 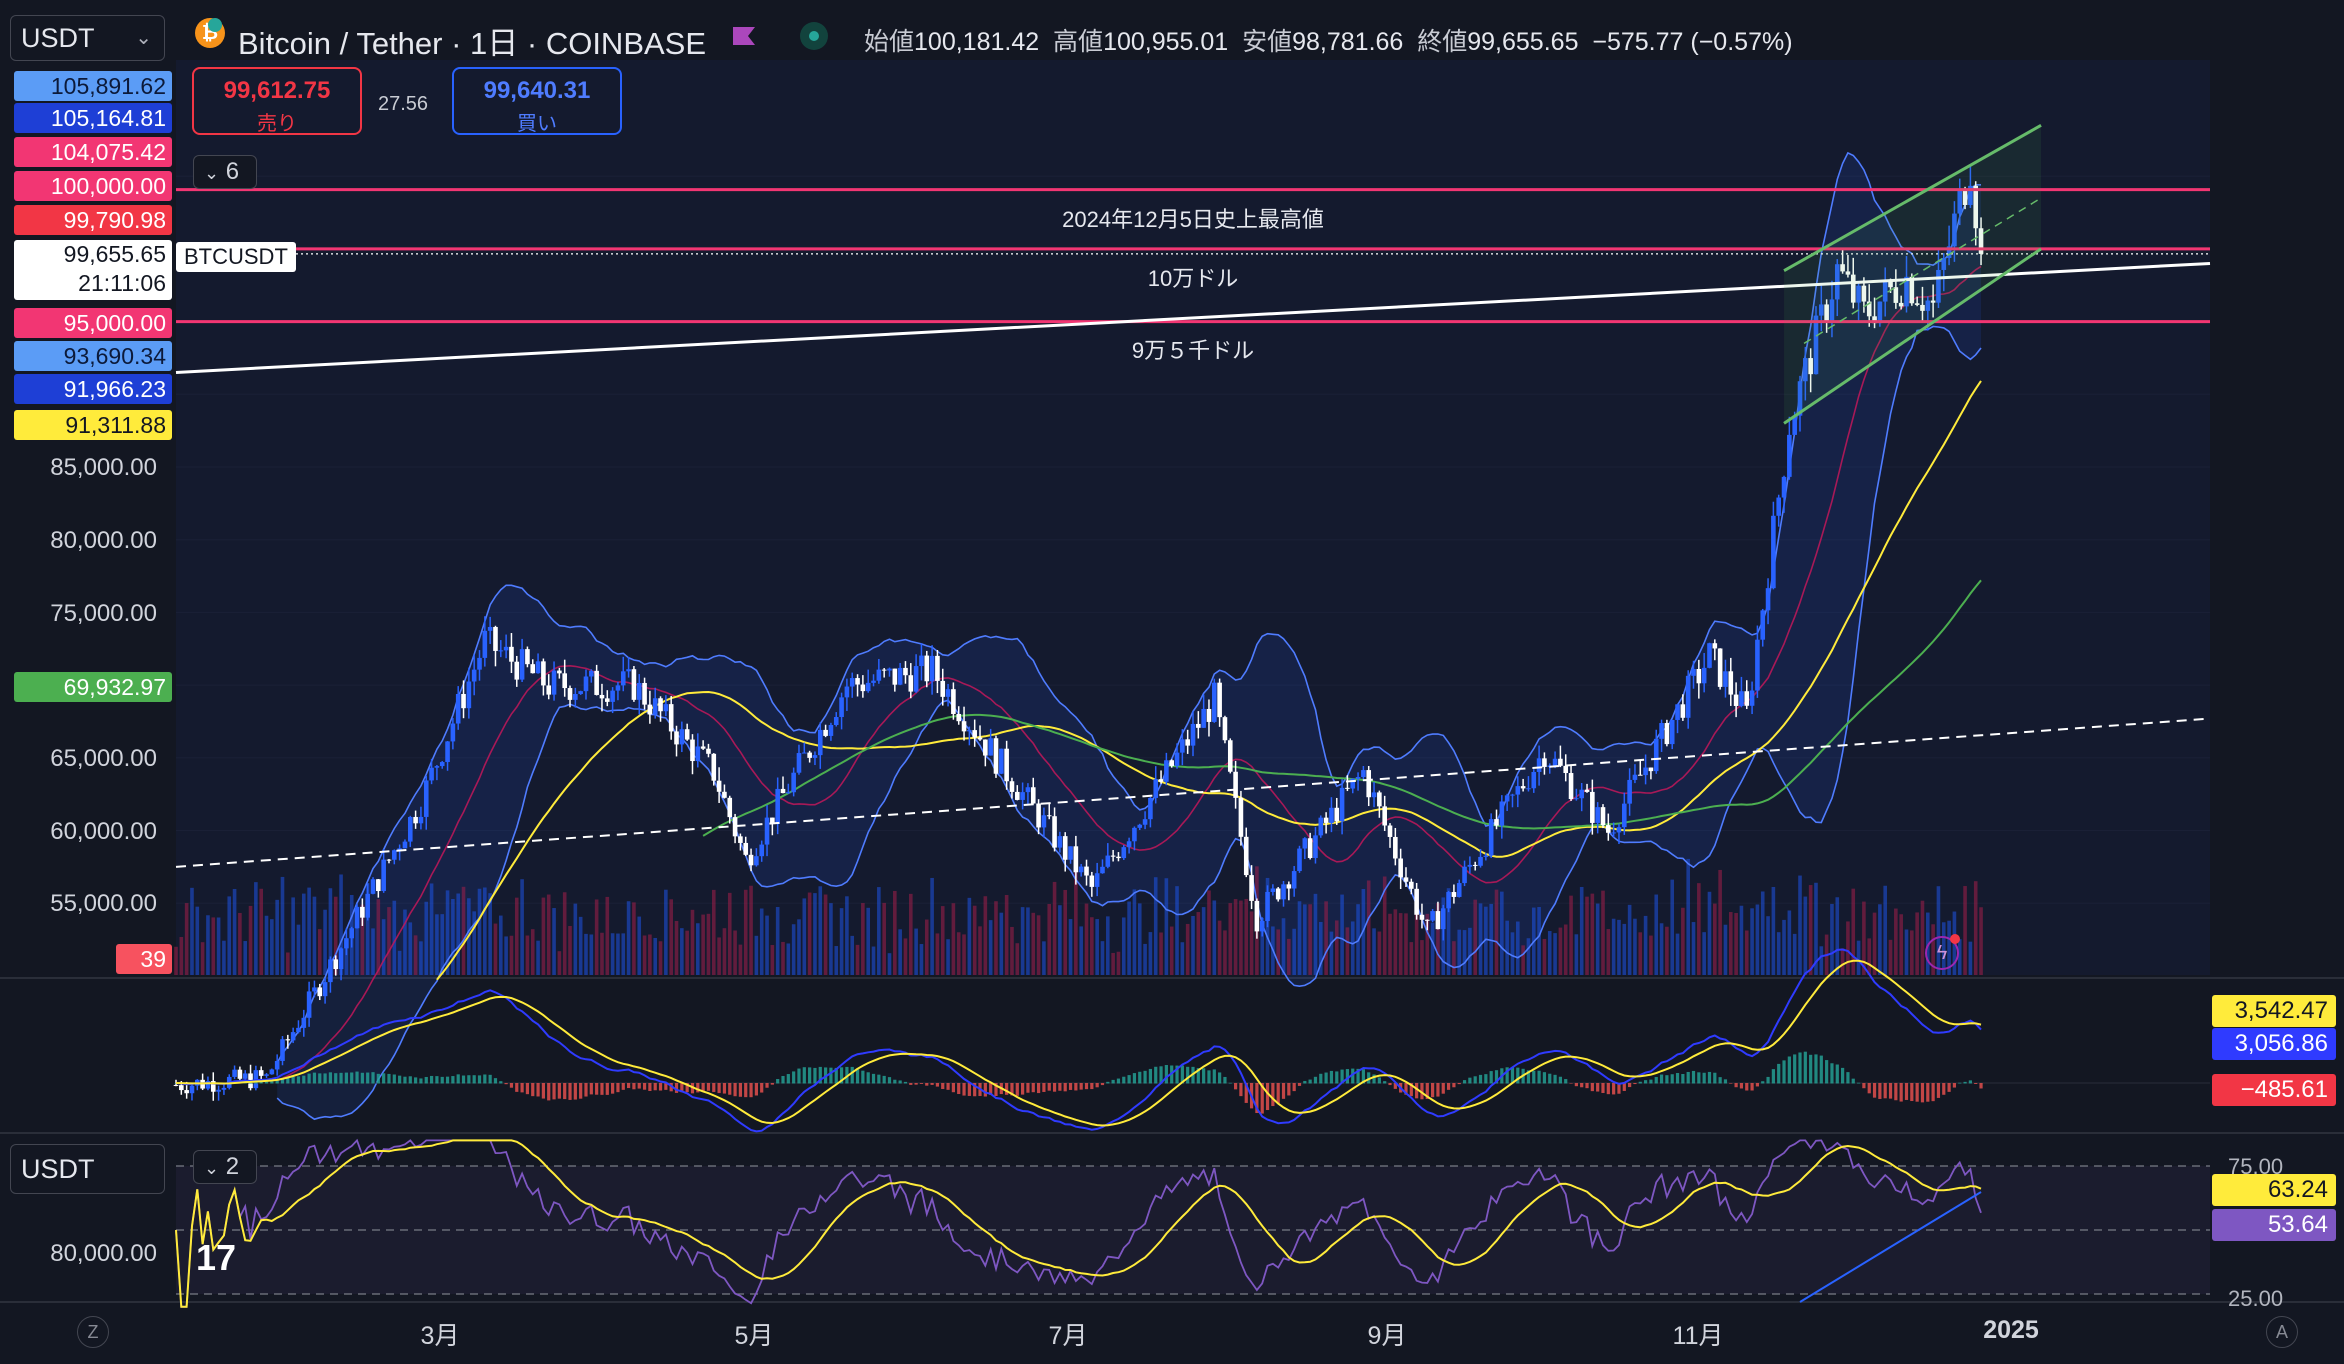 I want to click on buy-label: 買い, so click(x=537, y=124).